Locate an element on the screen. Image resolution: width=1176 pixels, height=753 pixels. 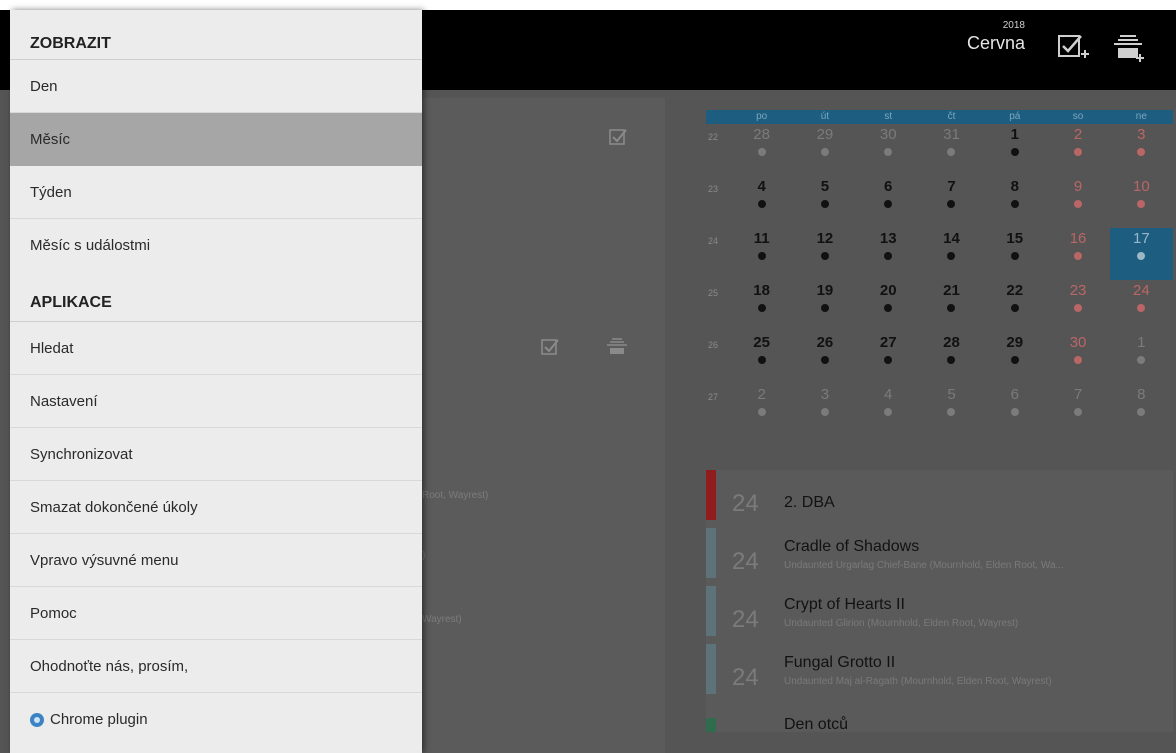
calendar-day: 20 is located at coordinates (888, 306).